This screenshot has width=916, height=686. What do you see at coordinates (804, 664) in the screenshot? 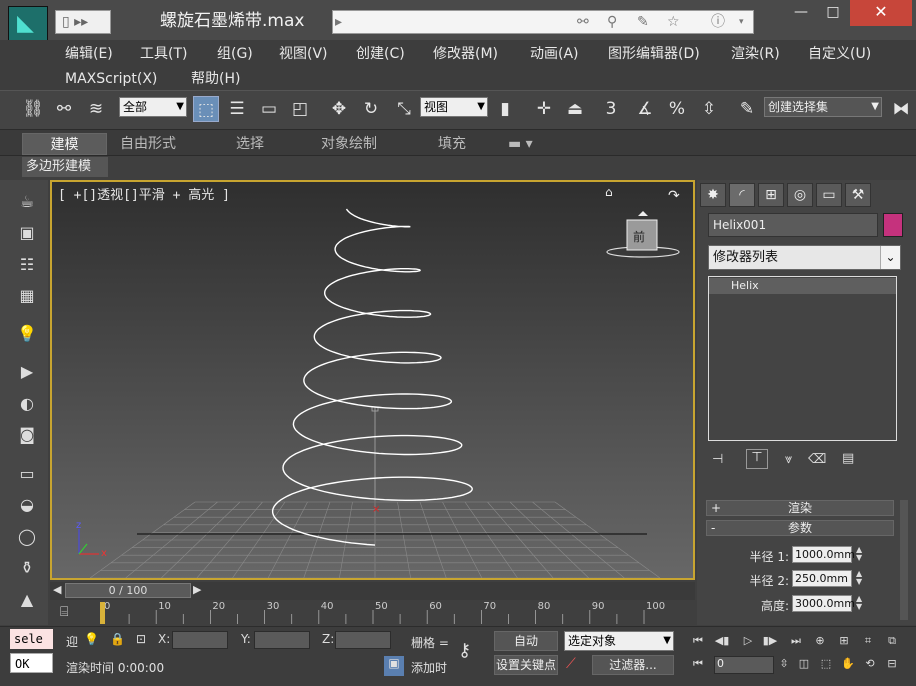
I see `field-of-view-icon: ◫` at bounding box center [804, 664].